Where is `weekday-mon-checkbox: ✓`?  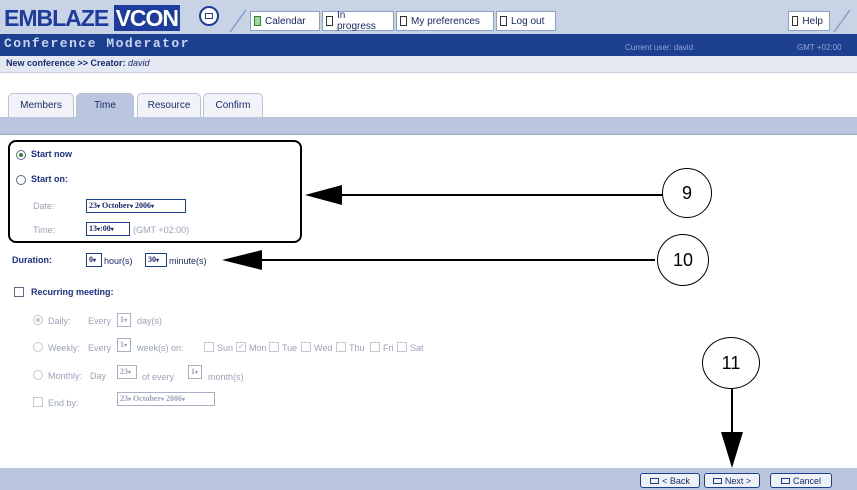 weekday-mon-checkbox: ✓ is located at coordinates (241, 347).